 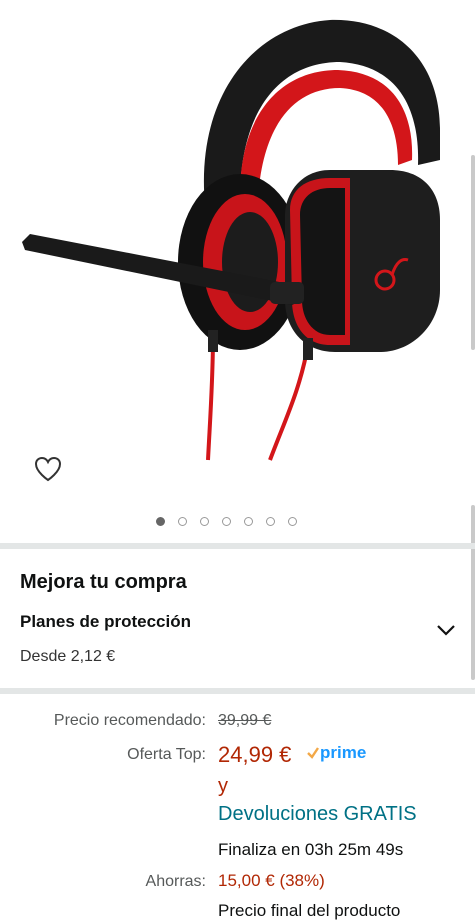 What do you see at coordinates (103, 582) in the screenshot?
I see `upsell-title: Mejora tu compra` at bounding box center [103, 582].